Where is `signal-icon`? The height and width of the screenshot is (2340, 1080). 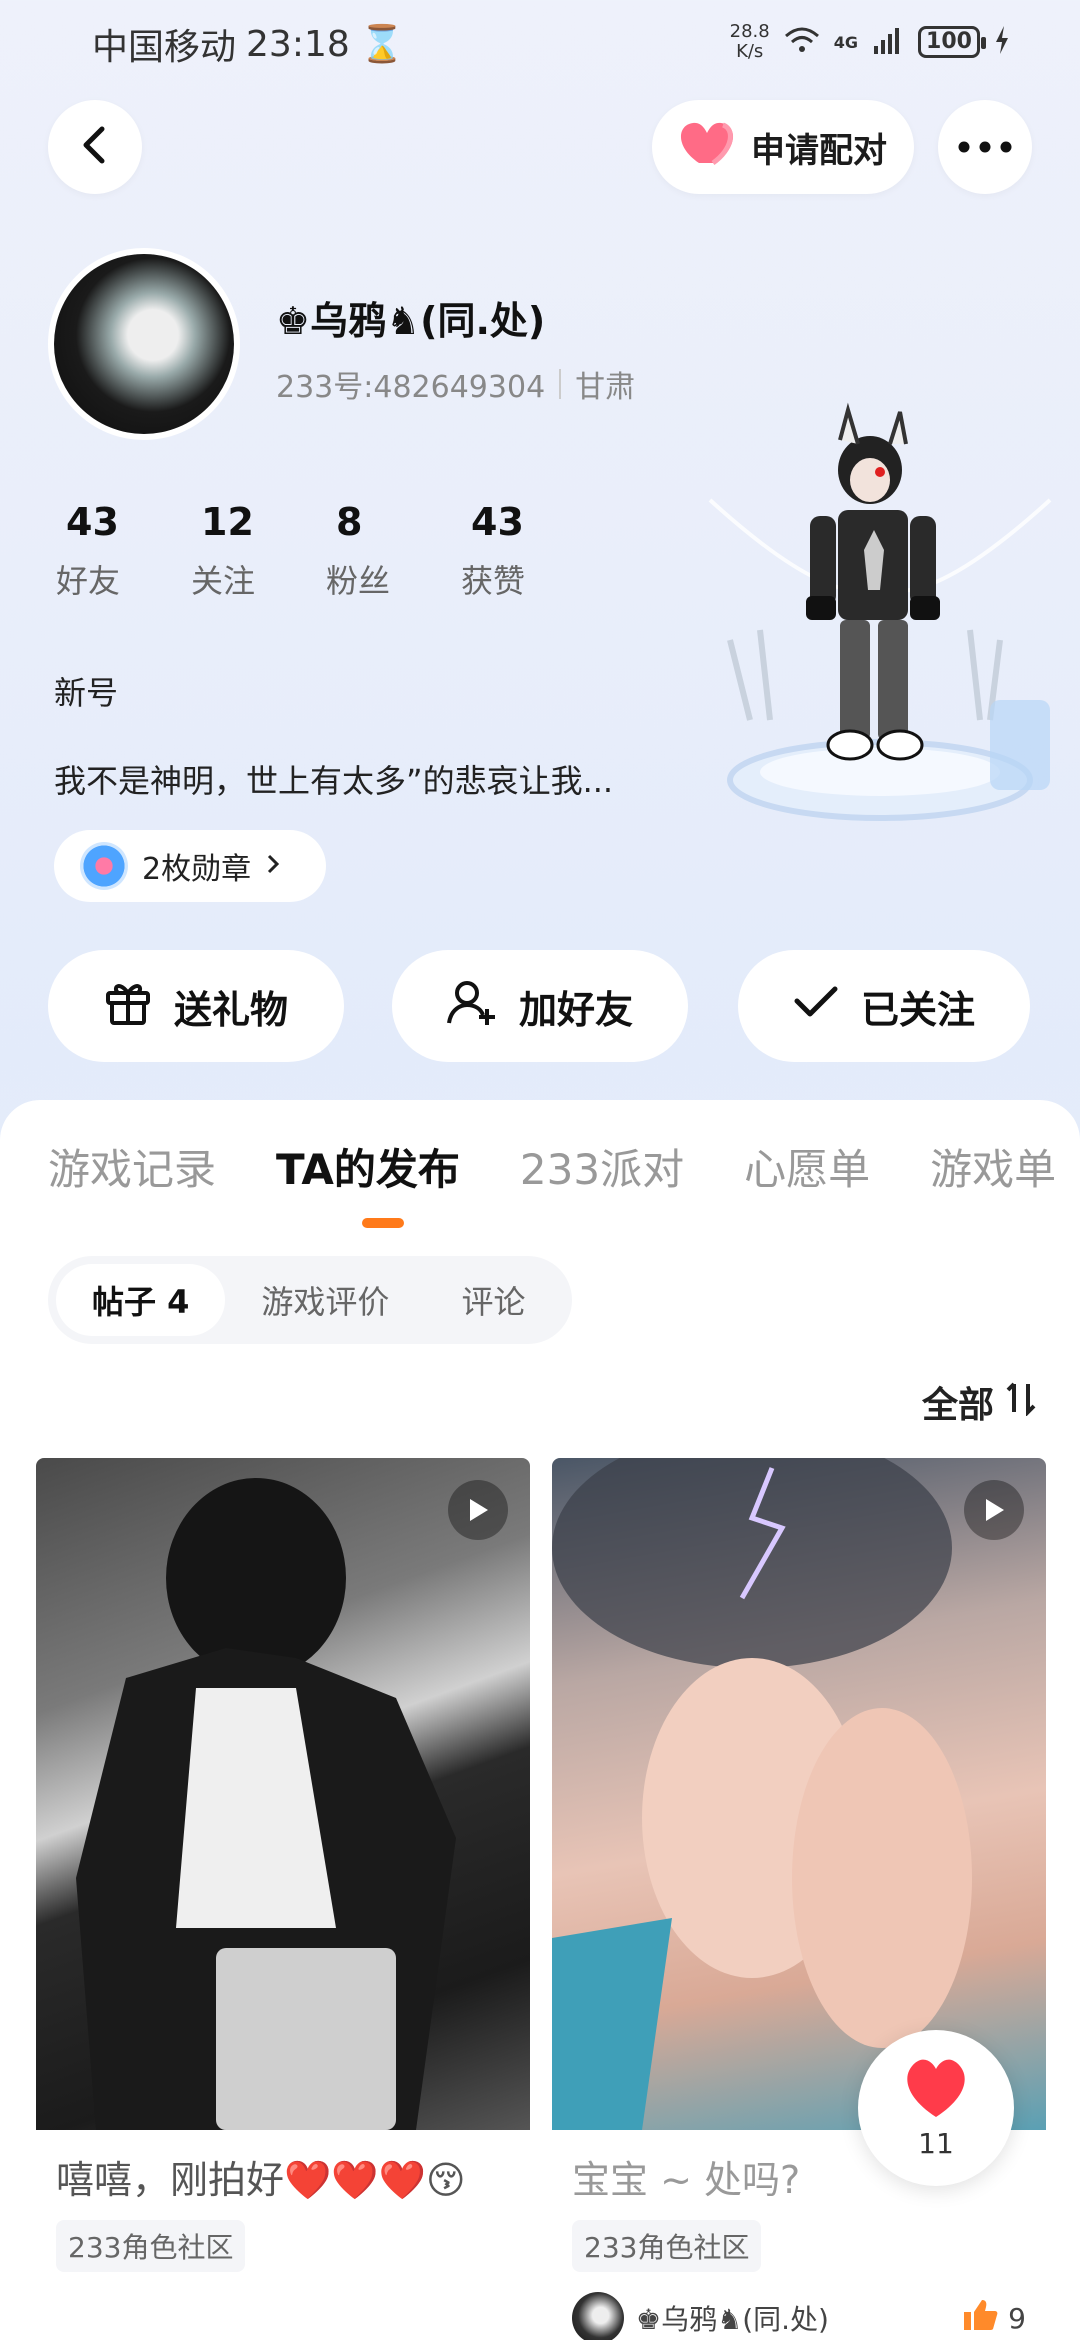 signal-icon is located at coordinates (888, 42).